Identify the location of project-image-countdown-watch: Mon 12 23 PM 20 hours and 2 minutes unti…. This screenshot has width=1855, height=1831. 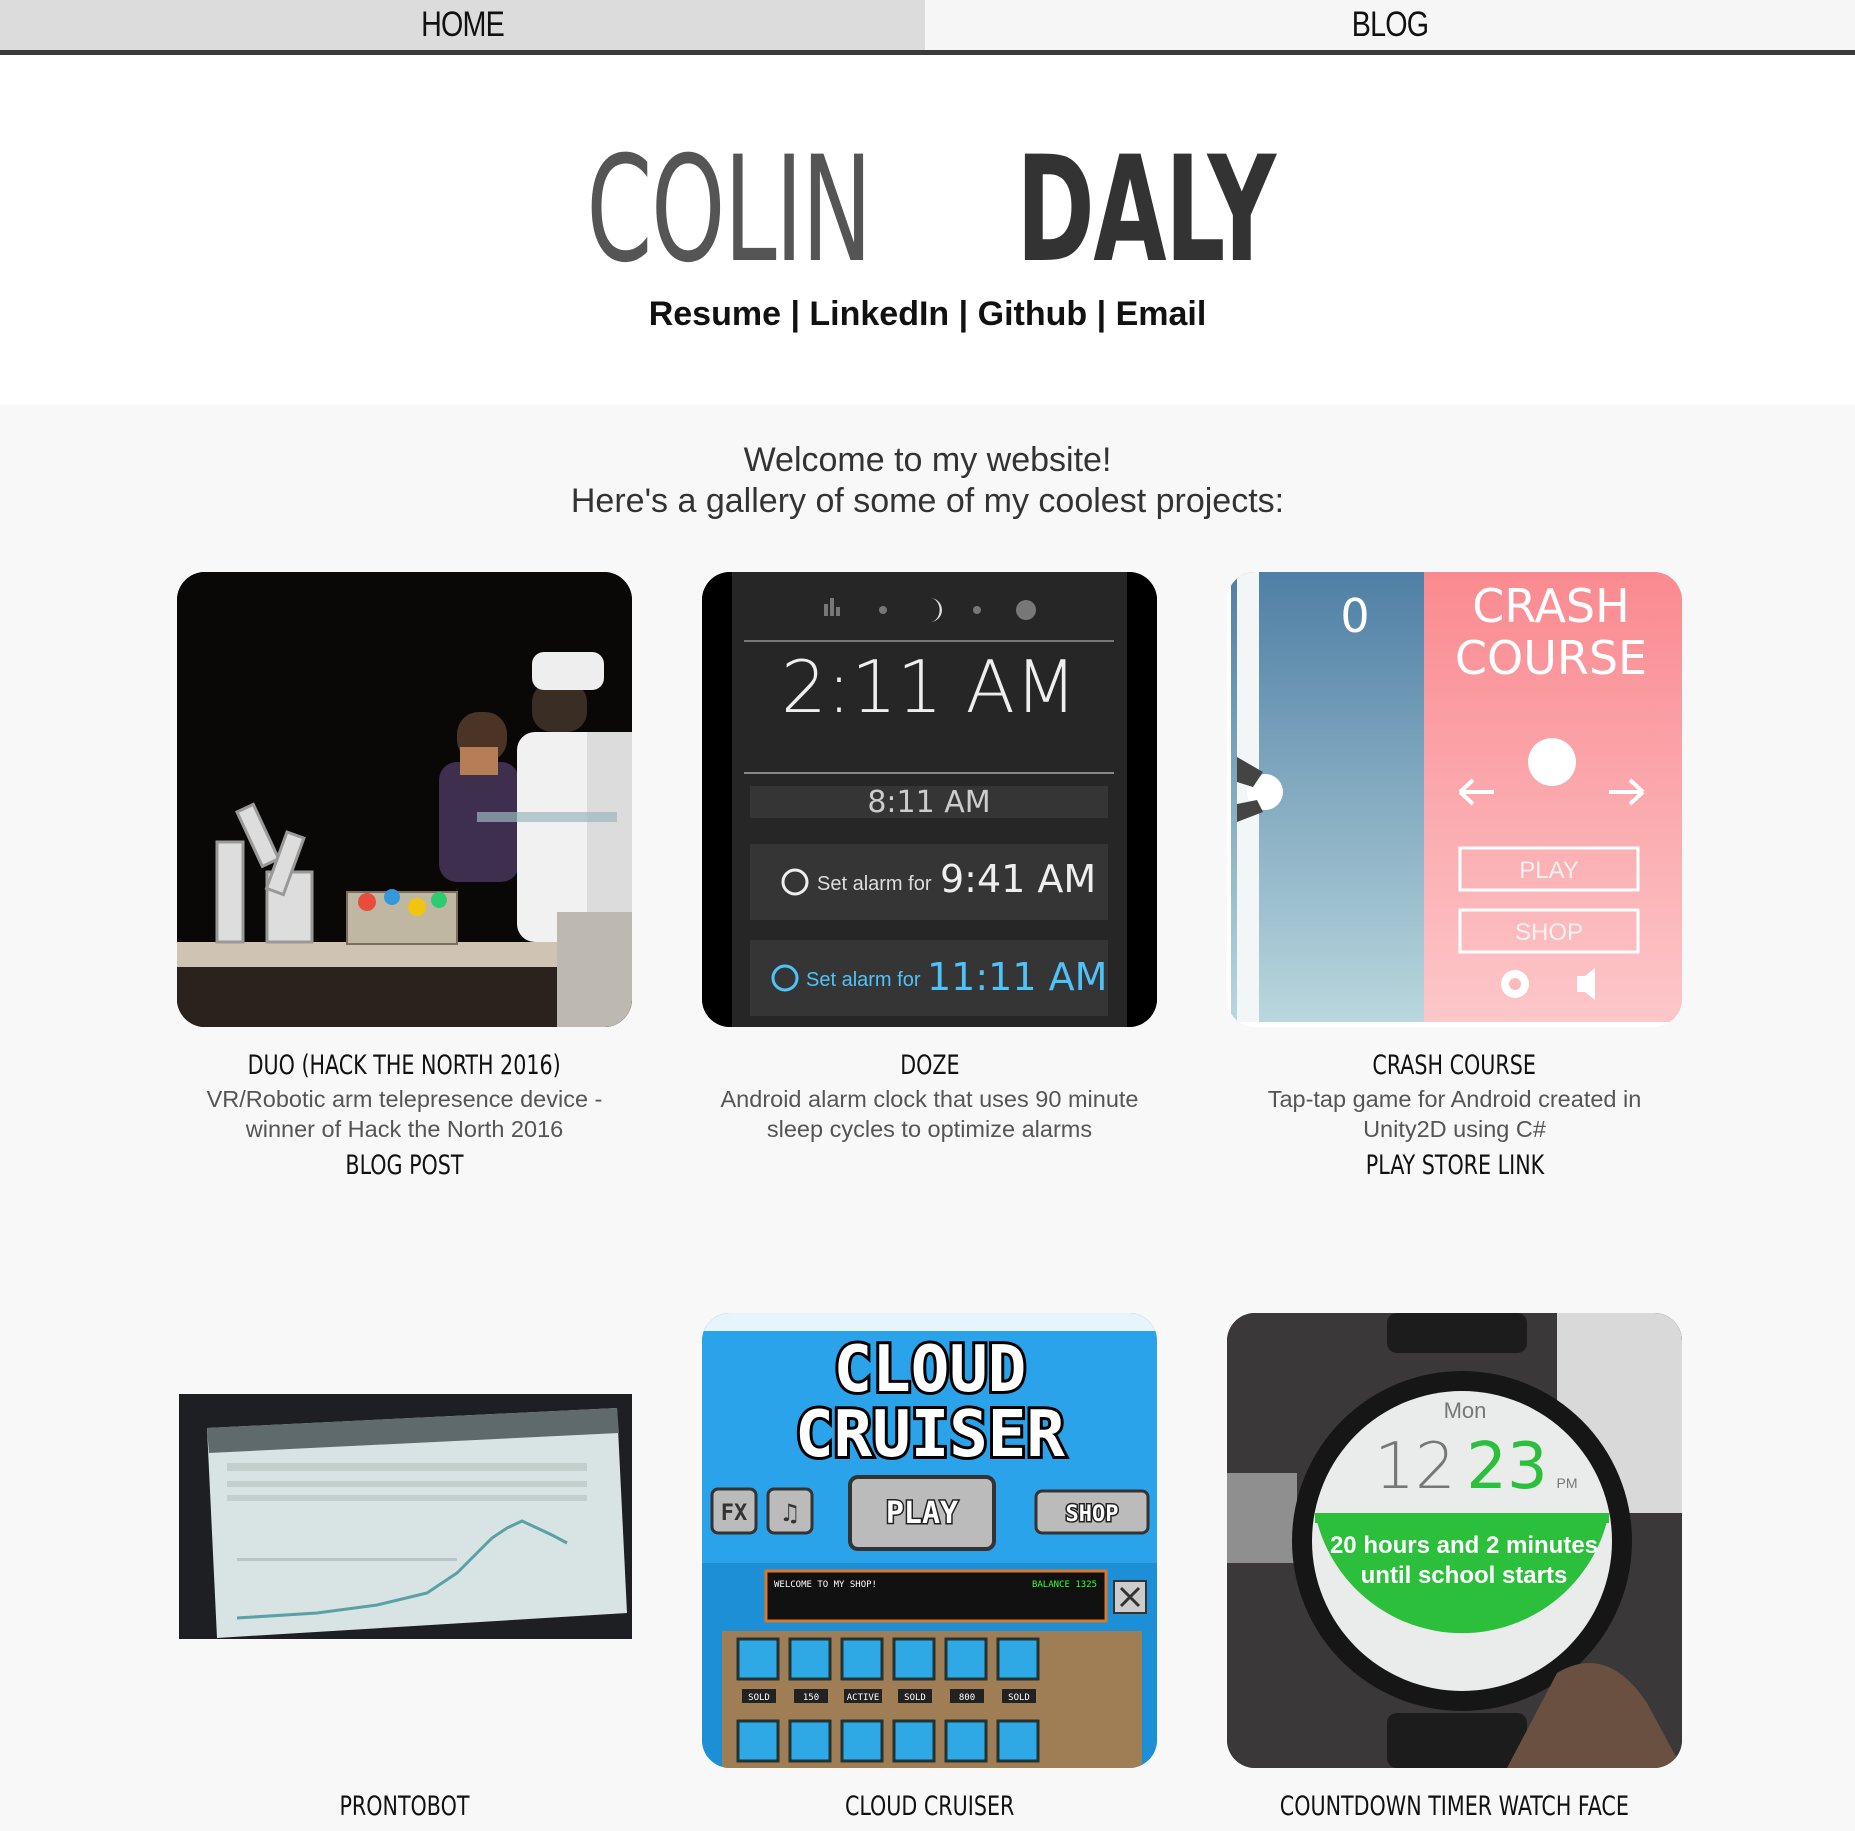
(1454, 1540).